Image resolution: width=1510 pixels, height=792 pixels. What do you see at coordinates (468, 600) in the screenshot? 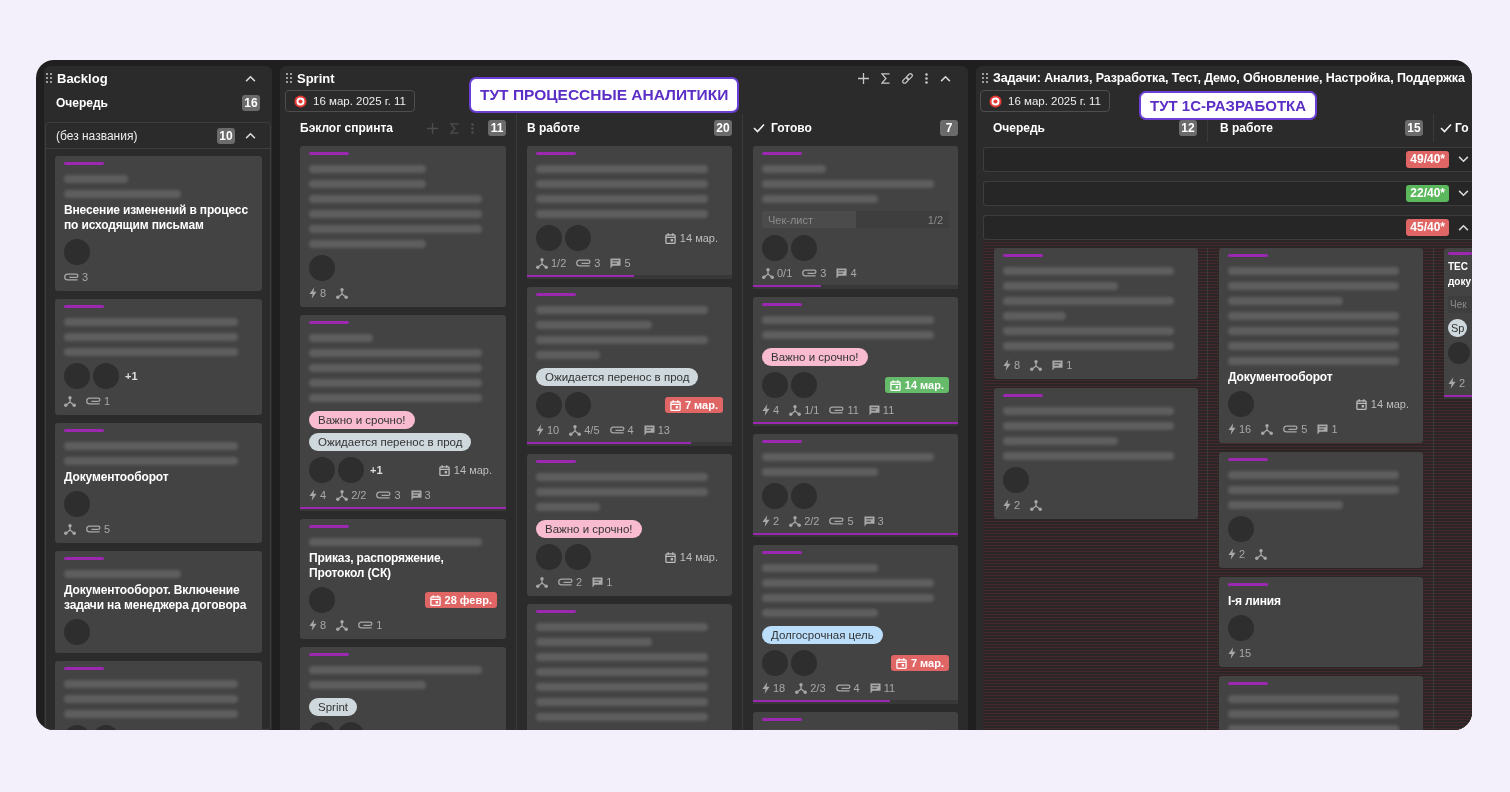
I see `due-date-text: 28 февр.` at bounding box center [468, 600].